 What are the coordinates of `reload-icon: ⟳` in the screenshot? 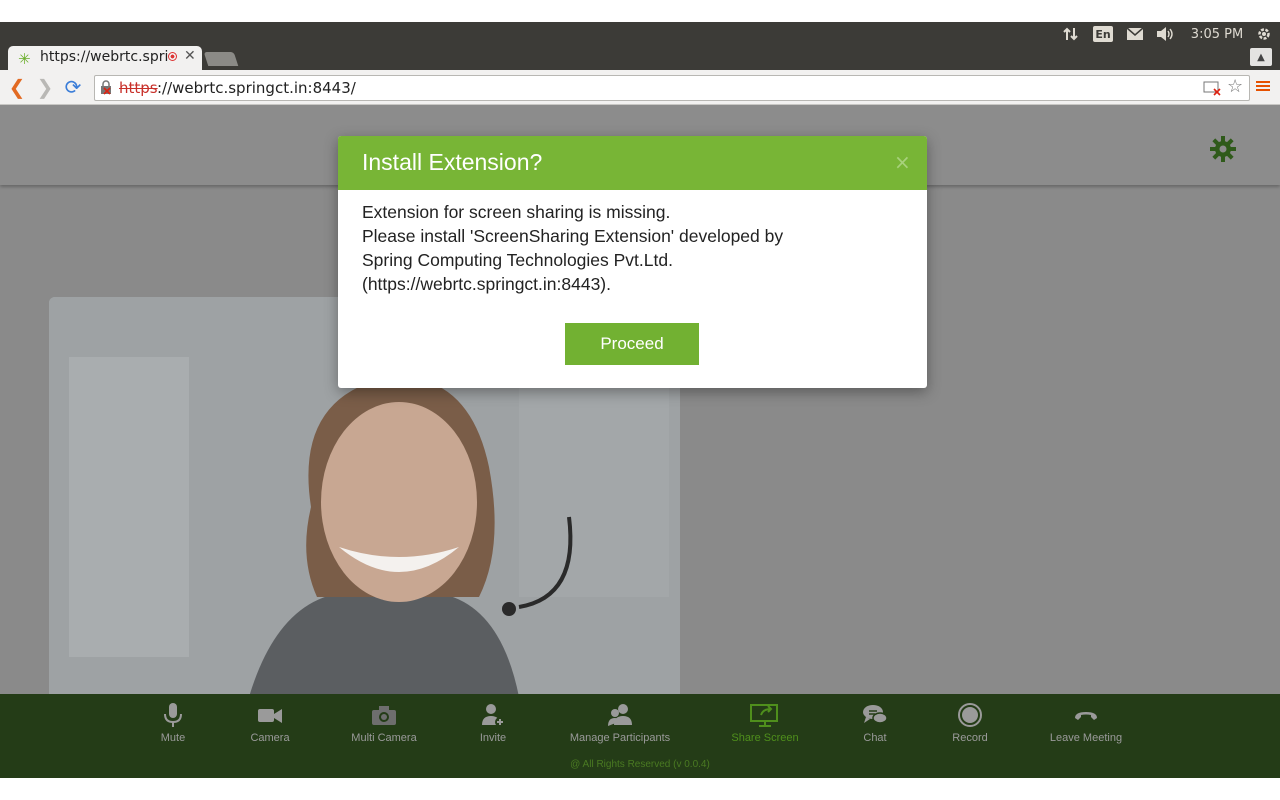 It's located at (73, 87).